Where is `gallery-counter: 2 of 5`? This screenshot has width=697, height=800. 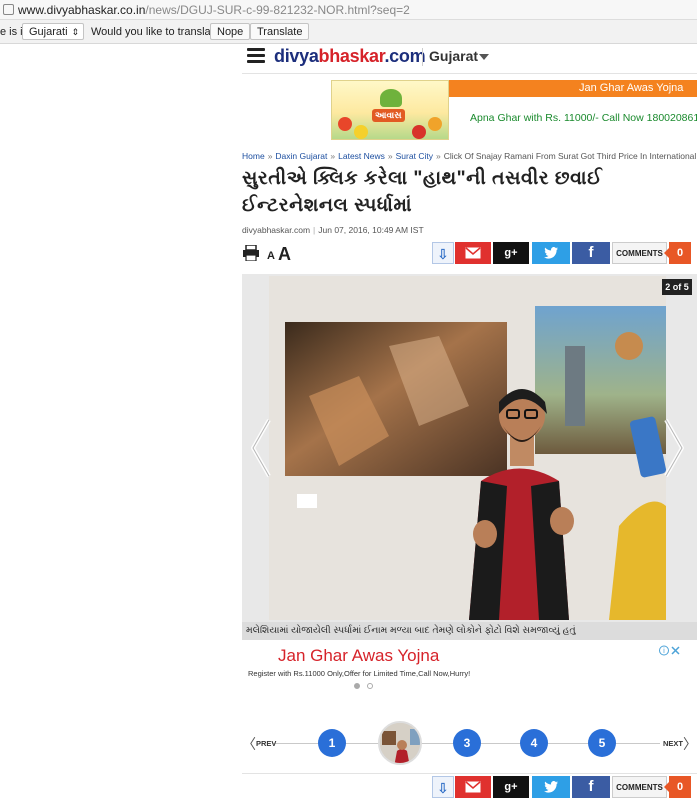
gallery-counter: 2 of 5 is located at coordinates (677, 287).